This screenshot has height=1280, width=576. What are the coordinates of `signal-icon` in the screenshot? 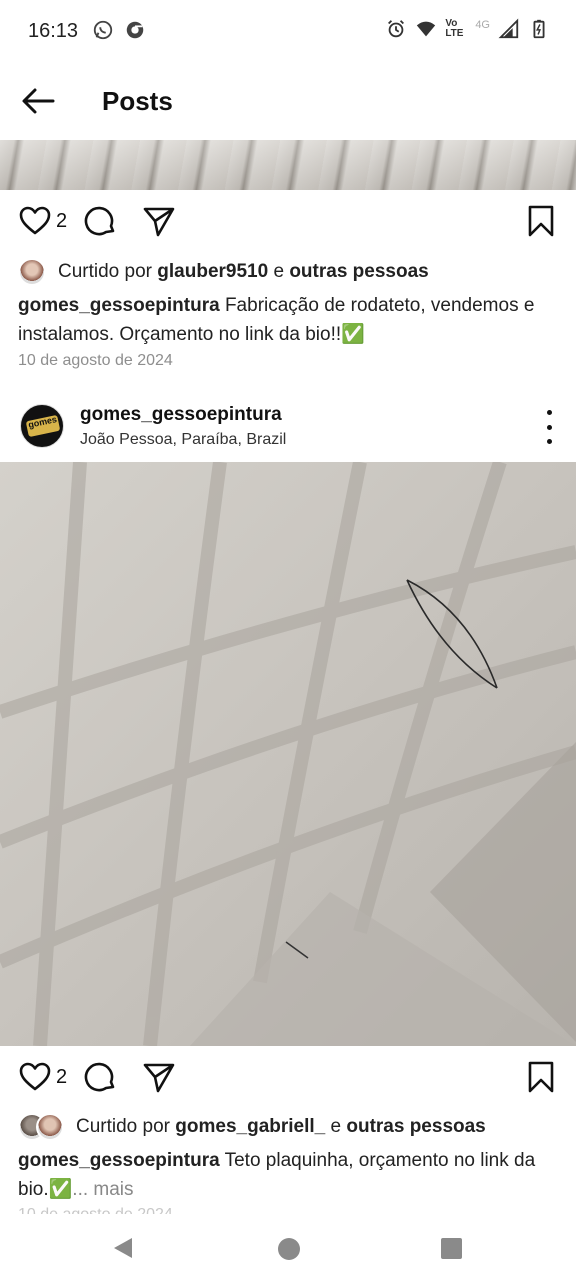 It's located at (508, 28).